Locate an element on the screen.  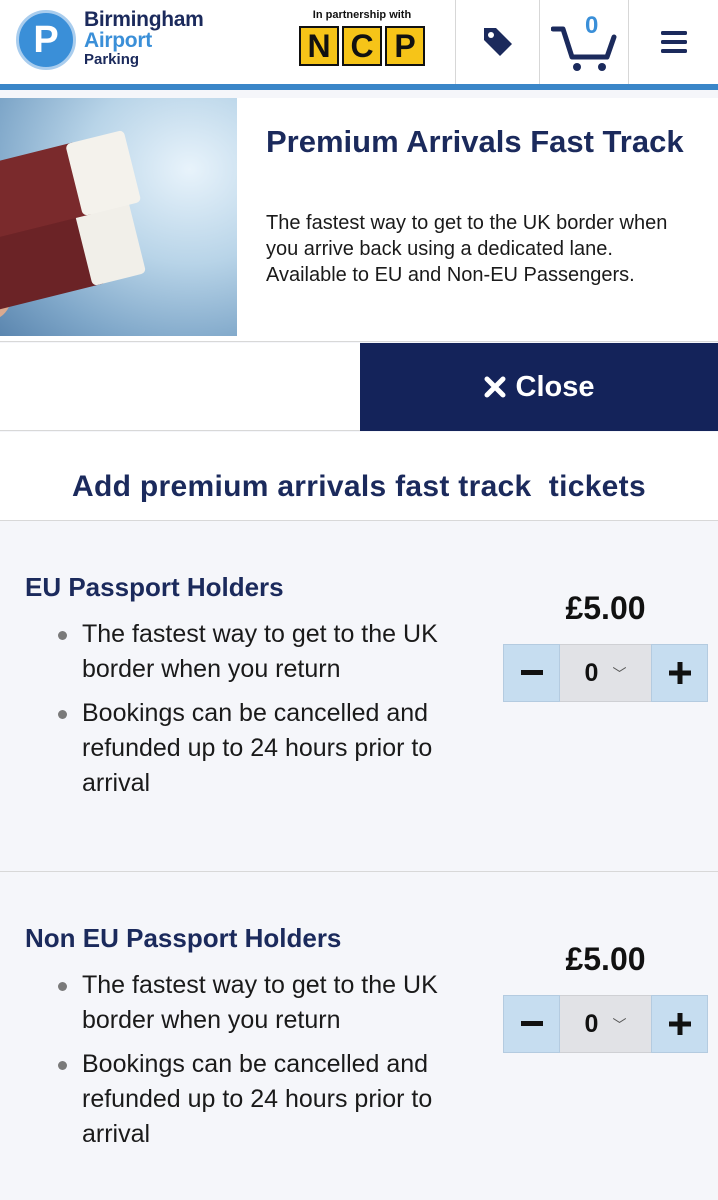
birmingham-airport-parking-logo: P Birmingham Airport Parking is located at coordinates (116, 41).